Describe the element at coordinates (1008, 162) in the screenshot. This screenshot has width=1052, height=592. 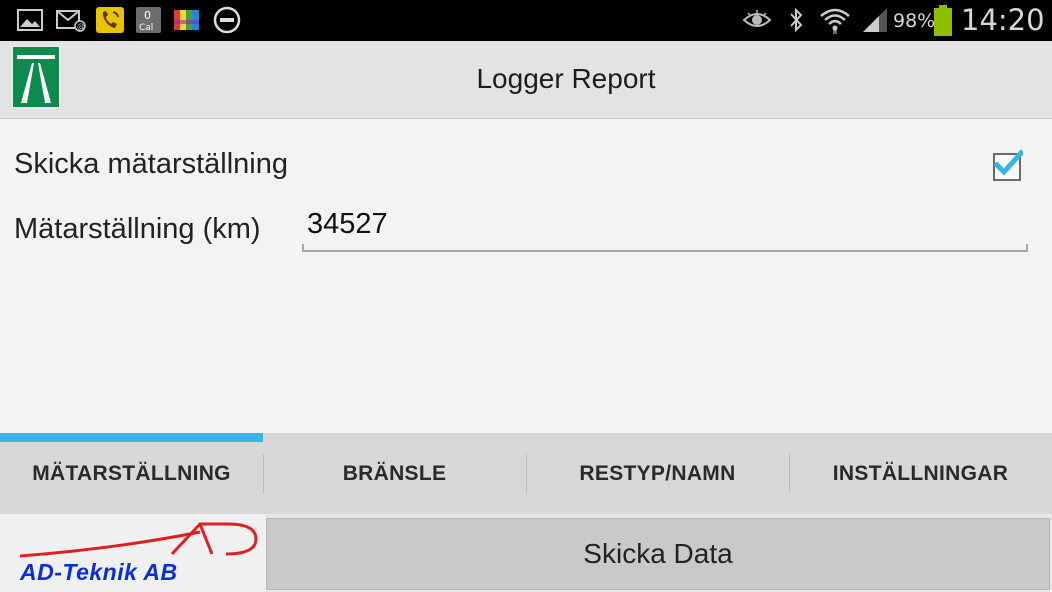
I see `checkmark-icon` at that location.